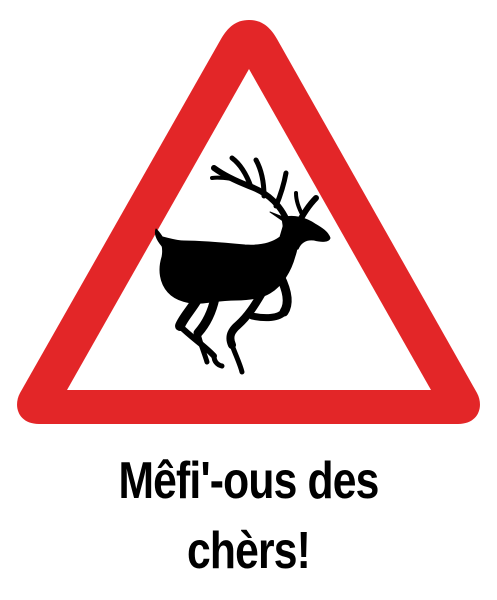  Describe the element at coordinates (248, 551) in the screenshot. I see `caption-line-2: chèrs!` at that location.